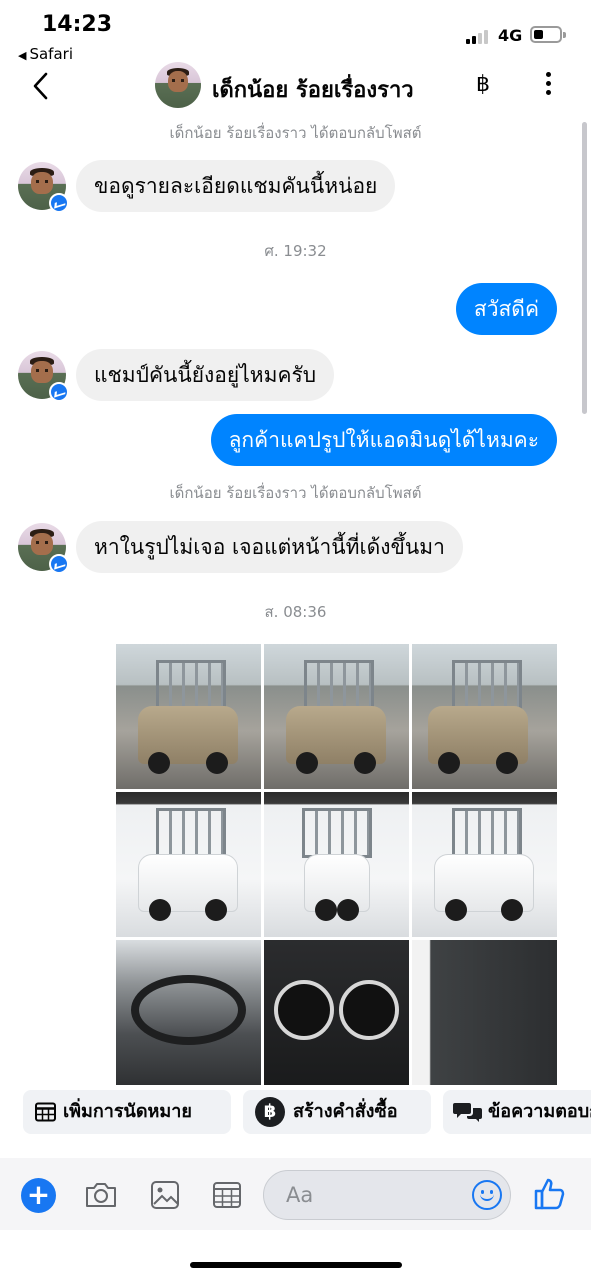 The image size is (591, 1280). I want to click on chat-bubbles-icon, so click(467, 1112).